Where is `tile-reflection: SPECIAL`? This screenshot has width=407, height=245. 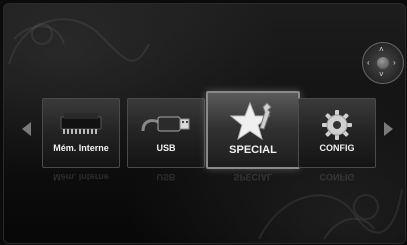 tile-reflection: SPECIAL is located at coordinates (253, 177).